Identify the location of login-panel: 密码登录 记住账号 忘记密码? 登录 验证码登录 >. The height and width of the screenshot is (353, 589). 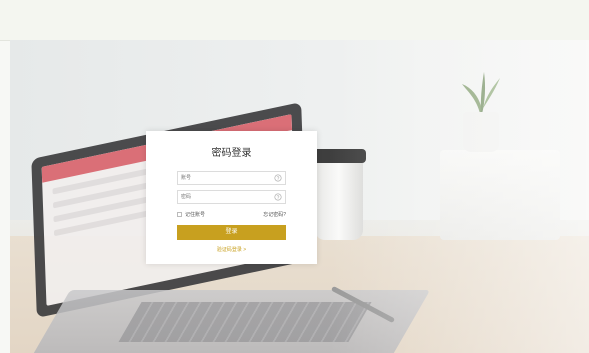
(231, 197).